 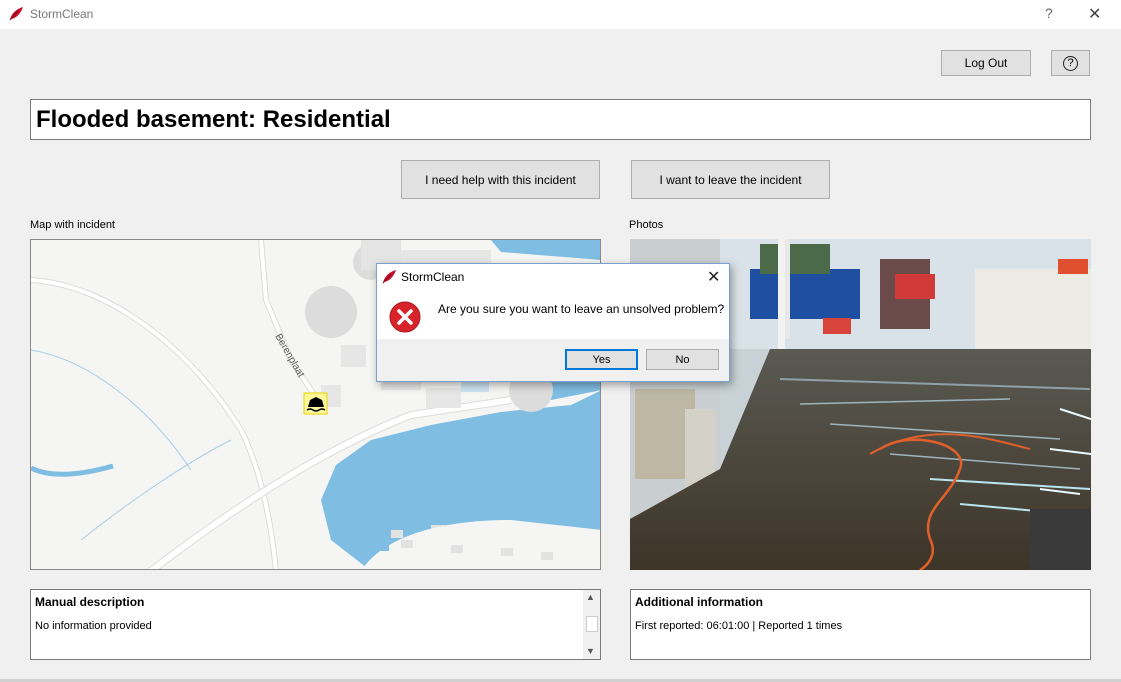 What do you see at coordinates (713, 277) in the screenshot?
I see `dialog-close-icon: ✕` at bounding box center [713, 277].